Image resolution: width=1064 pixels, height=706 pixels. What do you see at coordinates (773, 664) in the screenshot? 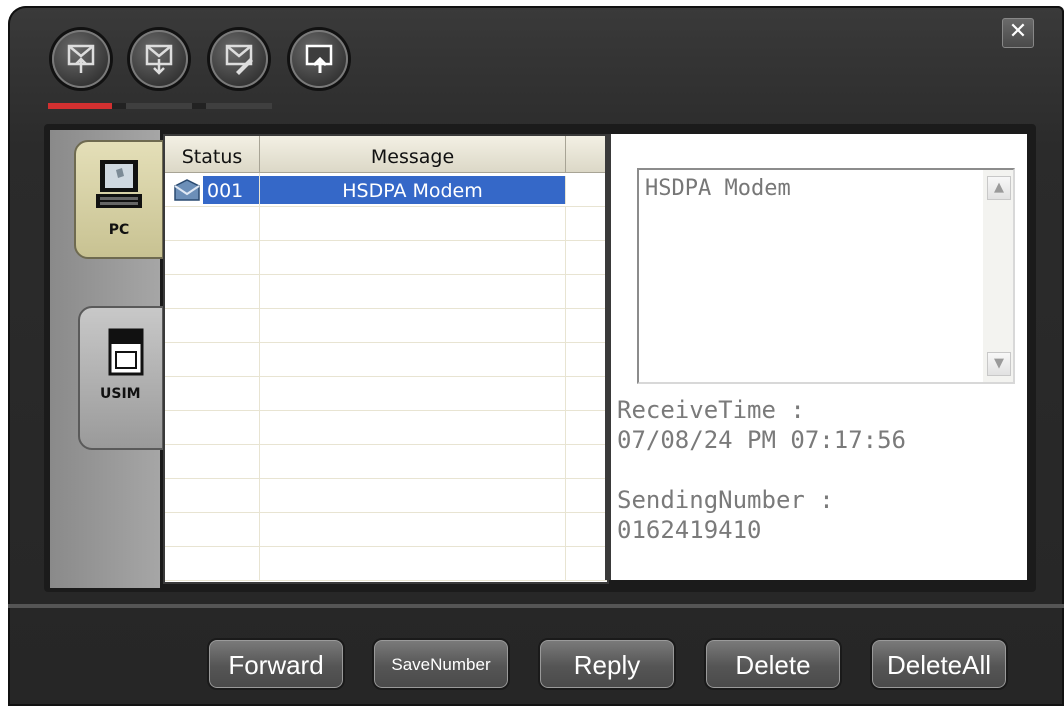
I see `delete-button: Delete` at bounding box center [773, 664].